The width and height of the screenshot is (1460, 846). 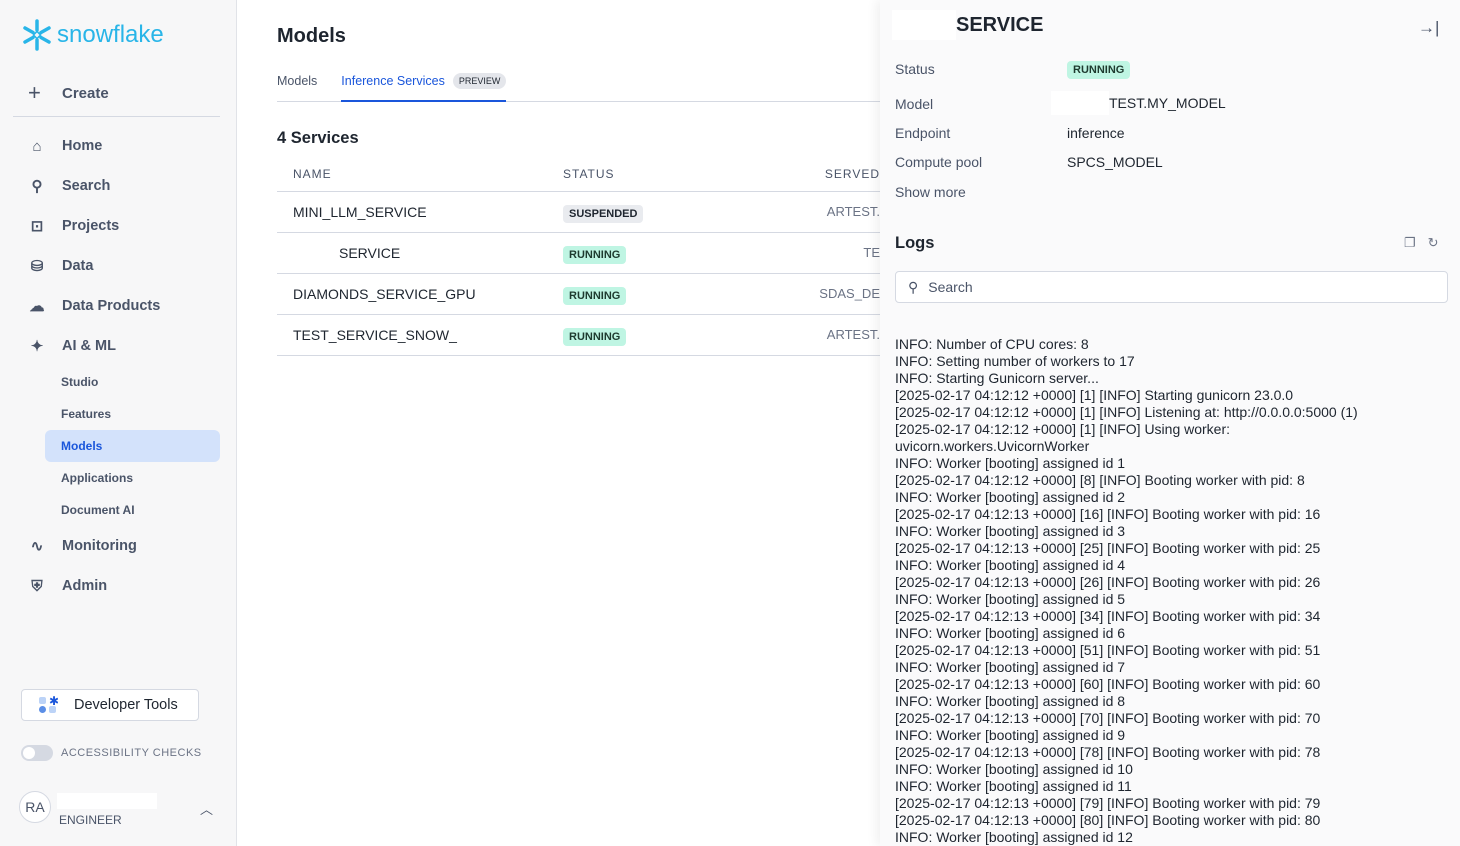 What do you see at coordinates (78, 266) in the screenshot?
I see `sidebar-item-label: Data` at bounding box center [78, 266].